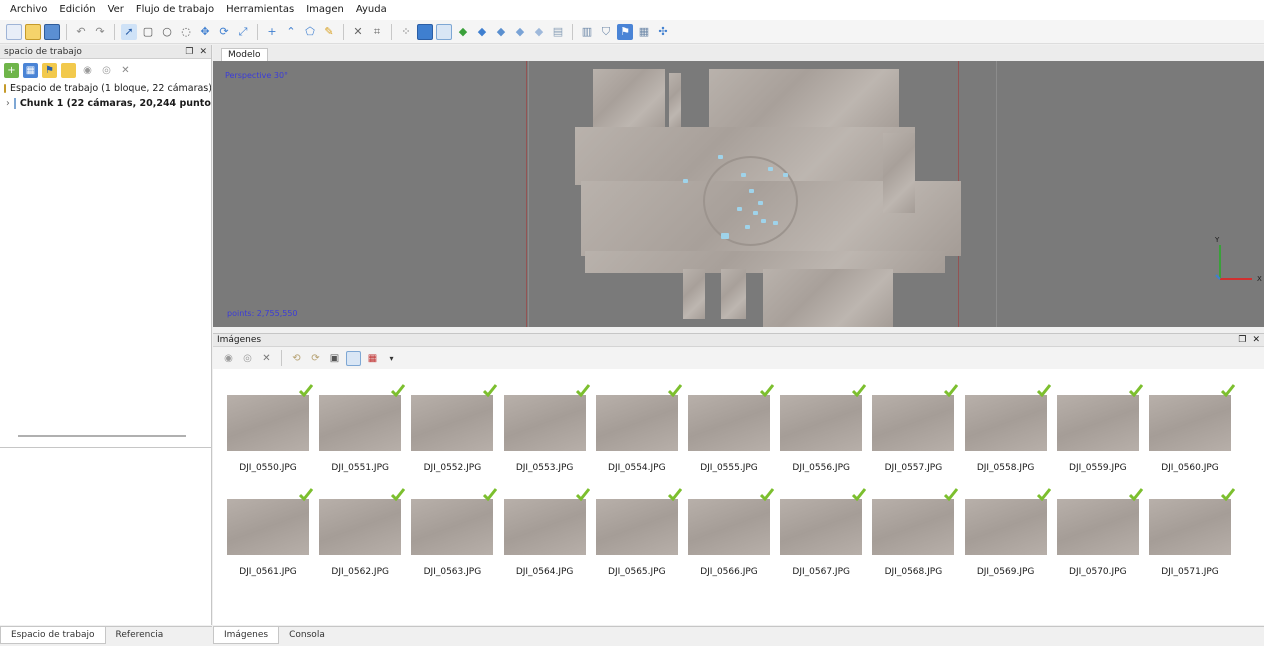  Describe the element at coordinates (444, 31) in the screenshot. I see `show-region-icon` at that location.